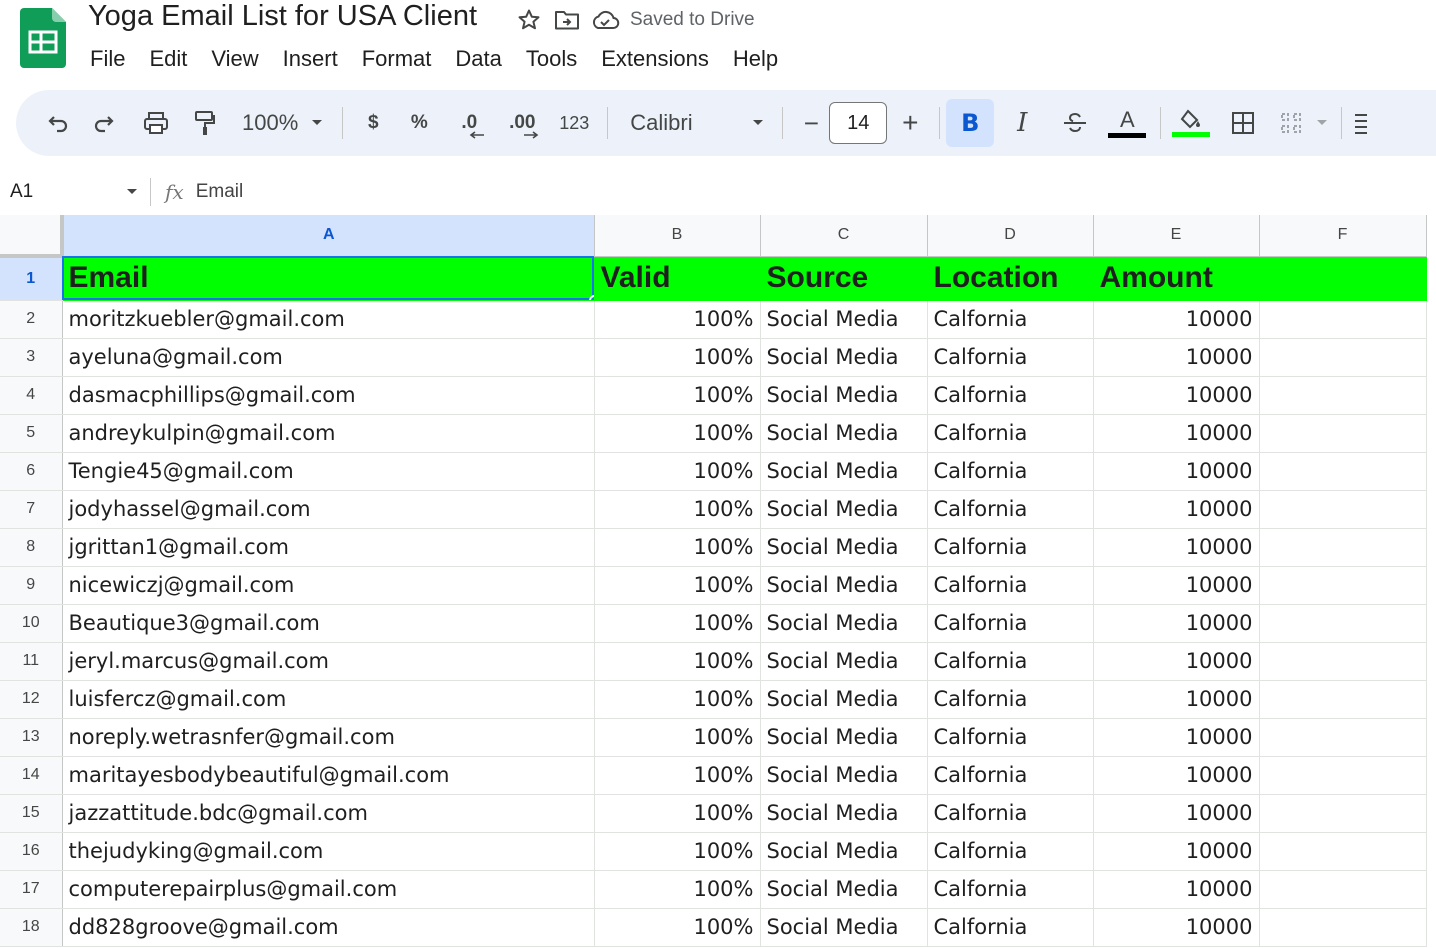  Describe the element at coordinates (75, 192) in the screenshot. I see `name-box: A1` at that location.